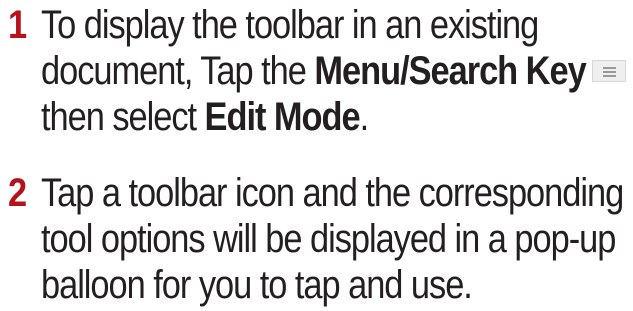  What do you see at coordinates (123, 117) in the screenshot?
I see `step-text: then select` at bounding box center [123, 117].